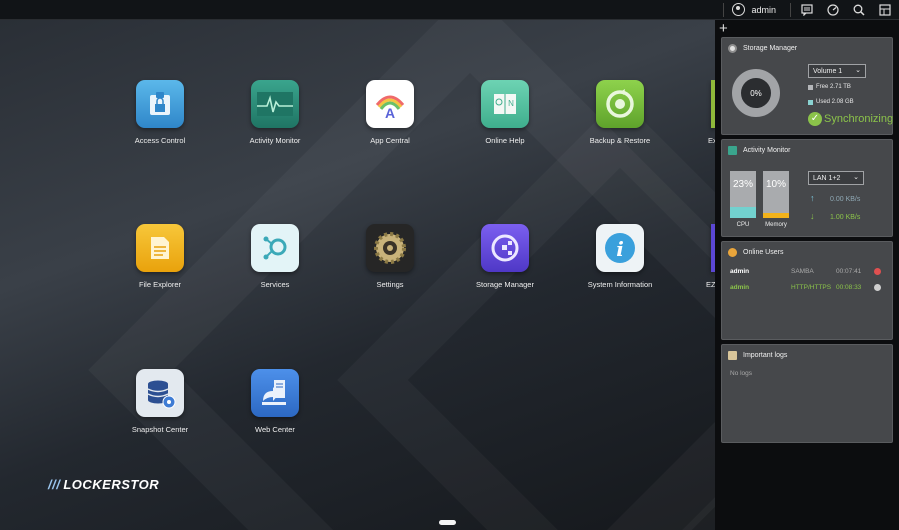 Image resolution: width=899 pixels, height=530 pixels. Describe the element at coordinates (776, 194) in the screenshot. I see `memory-bar: 10%` at that location.